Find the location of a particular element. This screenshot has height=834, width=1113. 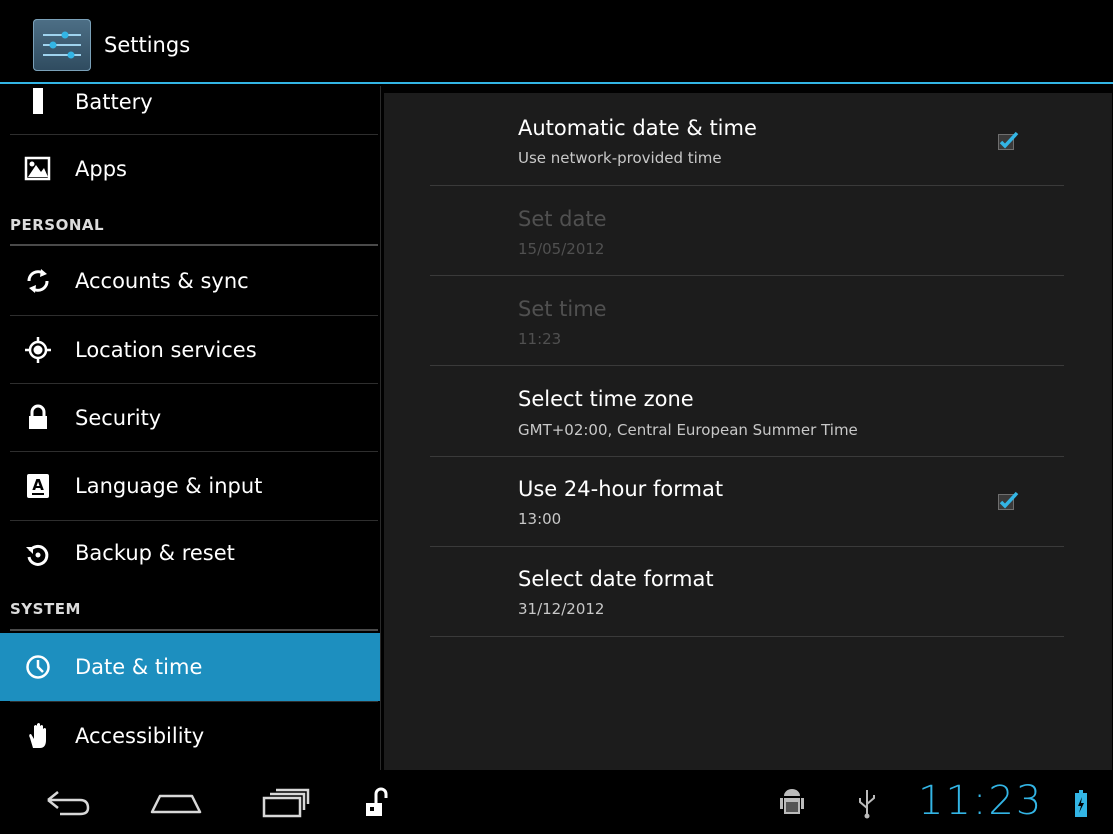

sidebar-item-security: Security is located at coordinates (190, 417).